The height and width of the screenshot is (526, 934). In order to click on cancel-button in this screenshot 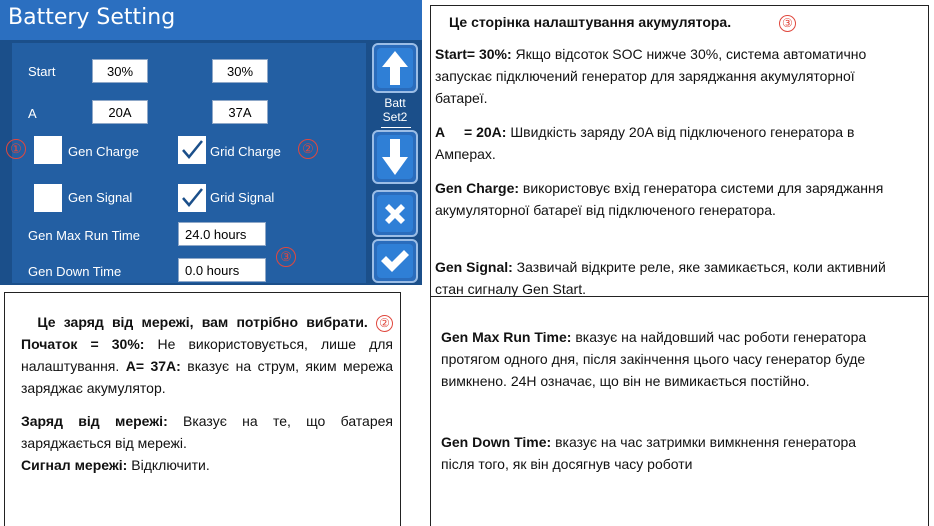, I will do `click(395, 213)`.